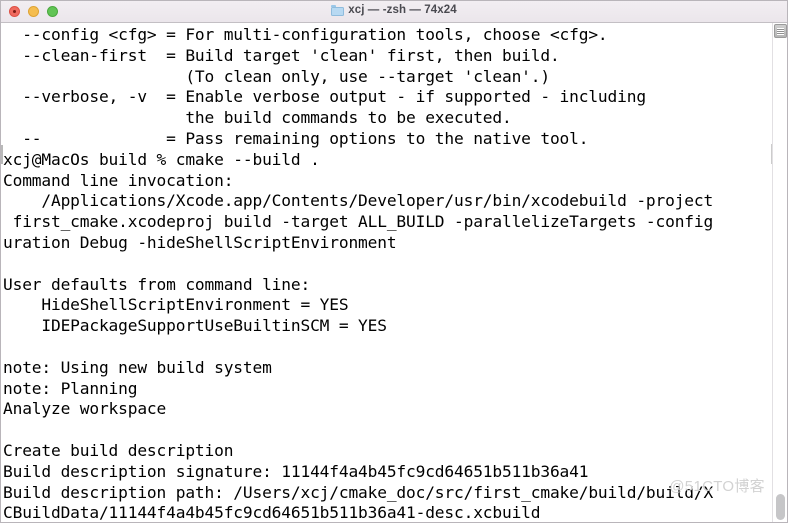  Describe the element at coordinates (2, 154) in the screenshot. I see `text-cursor` at that location.